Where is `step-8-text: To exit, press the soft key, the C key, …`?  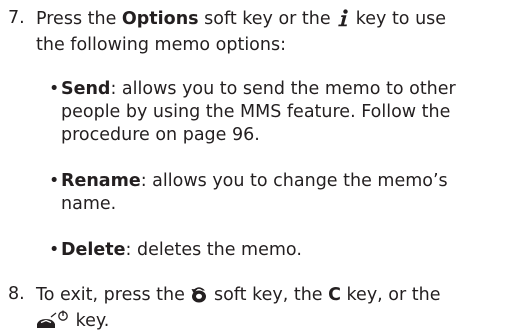 step-8-text: To exit, press the soft key, the C key, … is located at coordinates (277, 310).